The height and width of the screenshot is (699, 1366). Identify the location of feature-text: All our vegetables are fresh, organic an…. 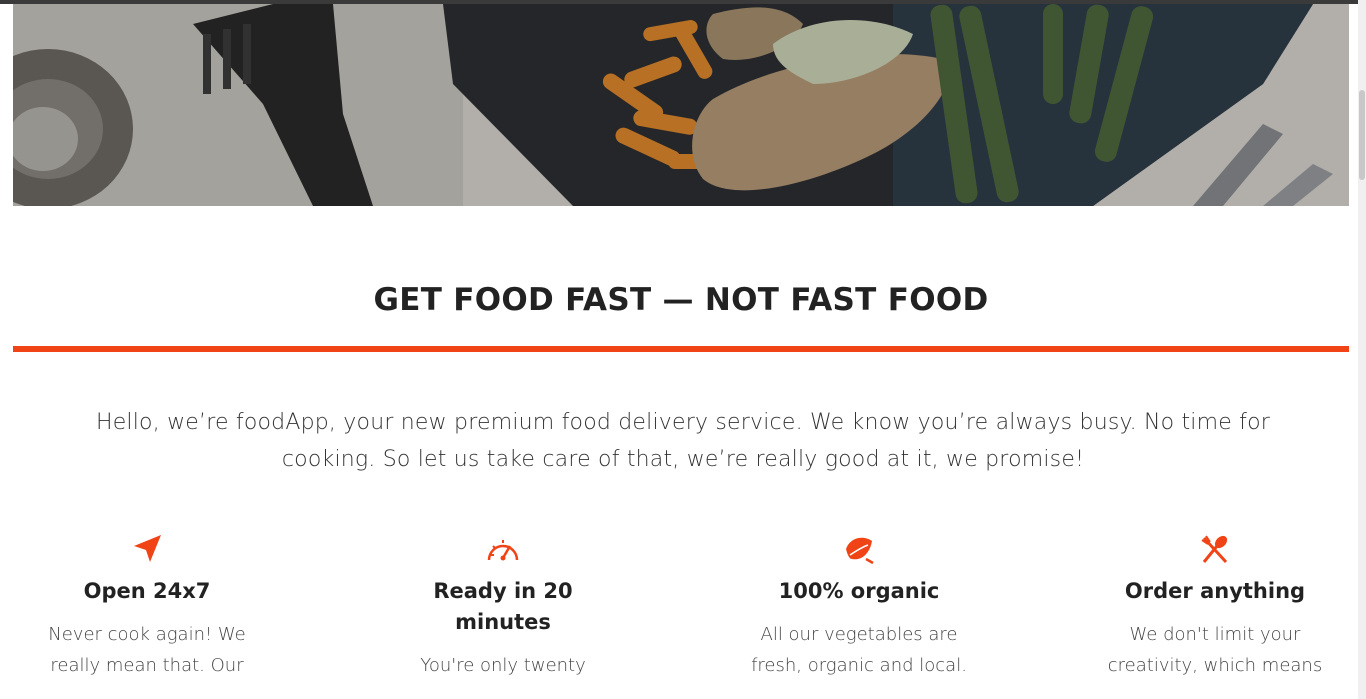
(859, 650).